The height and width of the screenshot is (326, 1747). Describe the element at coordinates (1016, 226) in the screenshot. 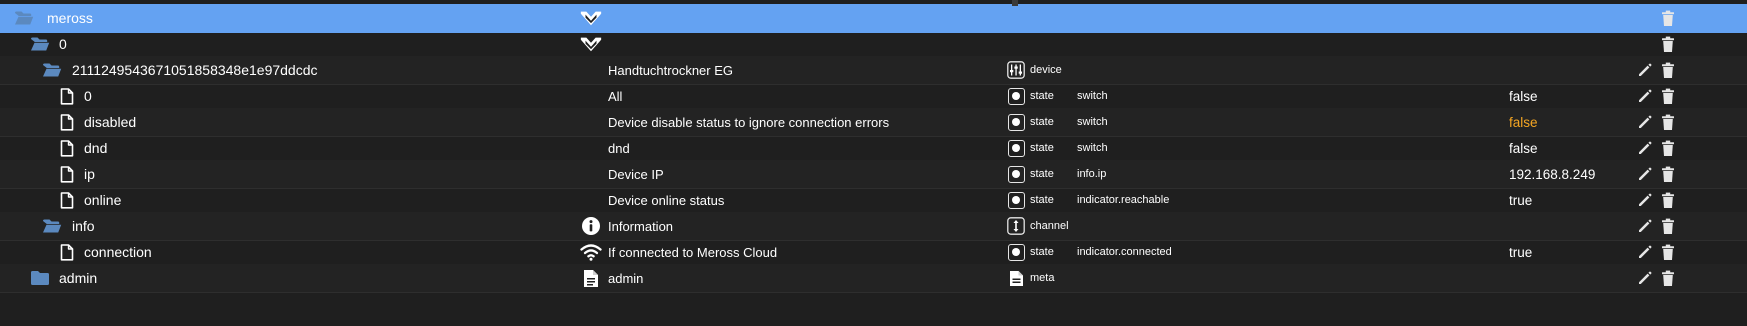

I see `channel-icon` at that location.